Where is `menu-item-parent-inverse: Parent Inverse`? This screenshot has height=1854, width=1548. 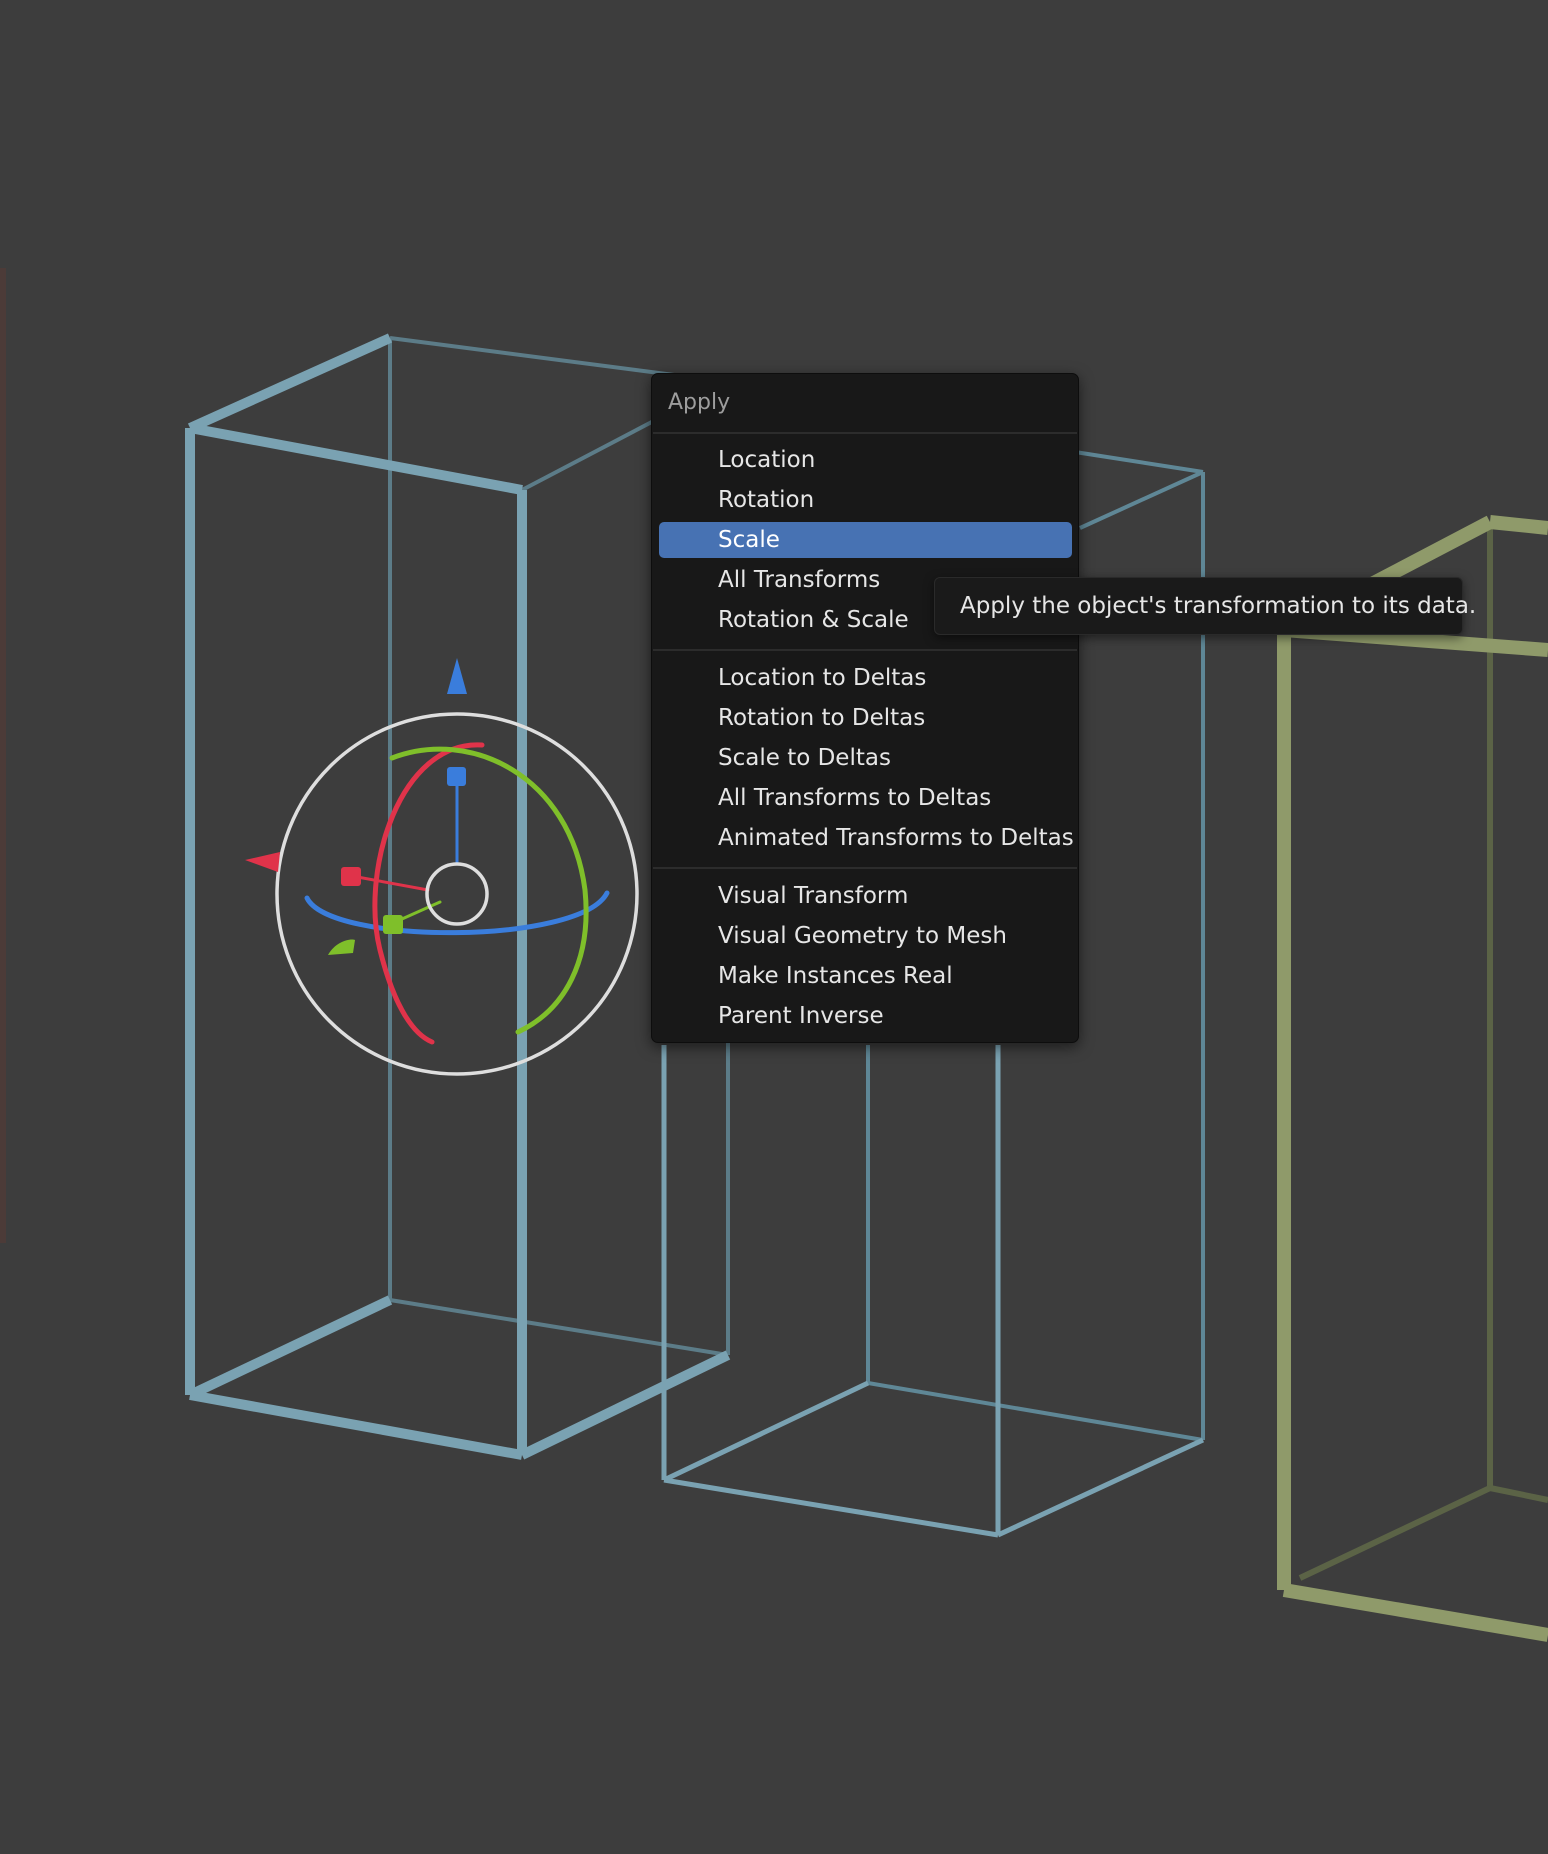
menu-item-parent-inverse: Parent Inverse is located at coordinates (865, 1016).